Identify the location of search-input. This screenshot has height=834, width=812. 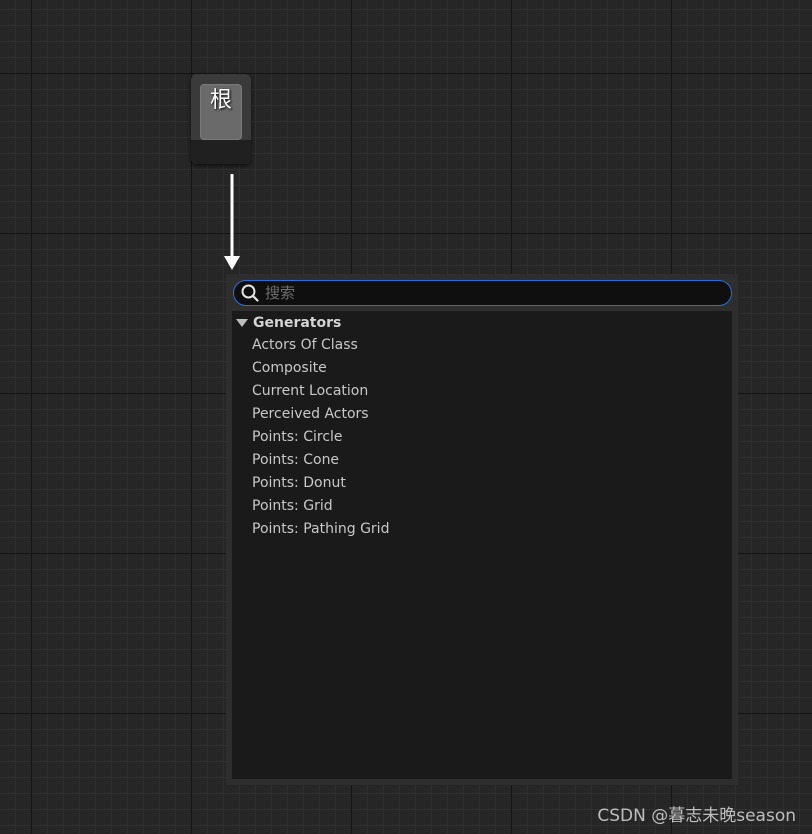
(493, 293).